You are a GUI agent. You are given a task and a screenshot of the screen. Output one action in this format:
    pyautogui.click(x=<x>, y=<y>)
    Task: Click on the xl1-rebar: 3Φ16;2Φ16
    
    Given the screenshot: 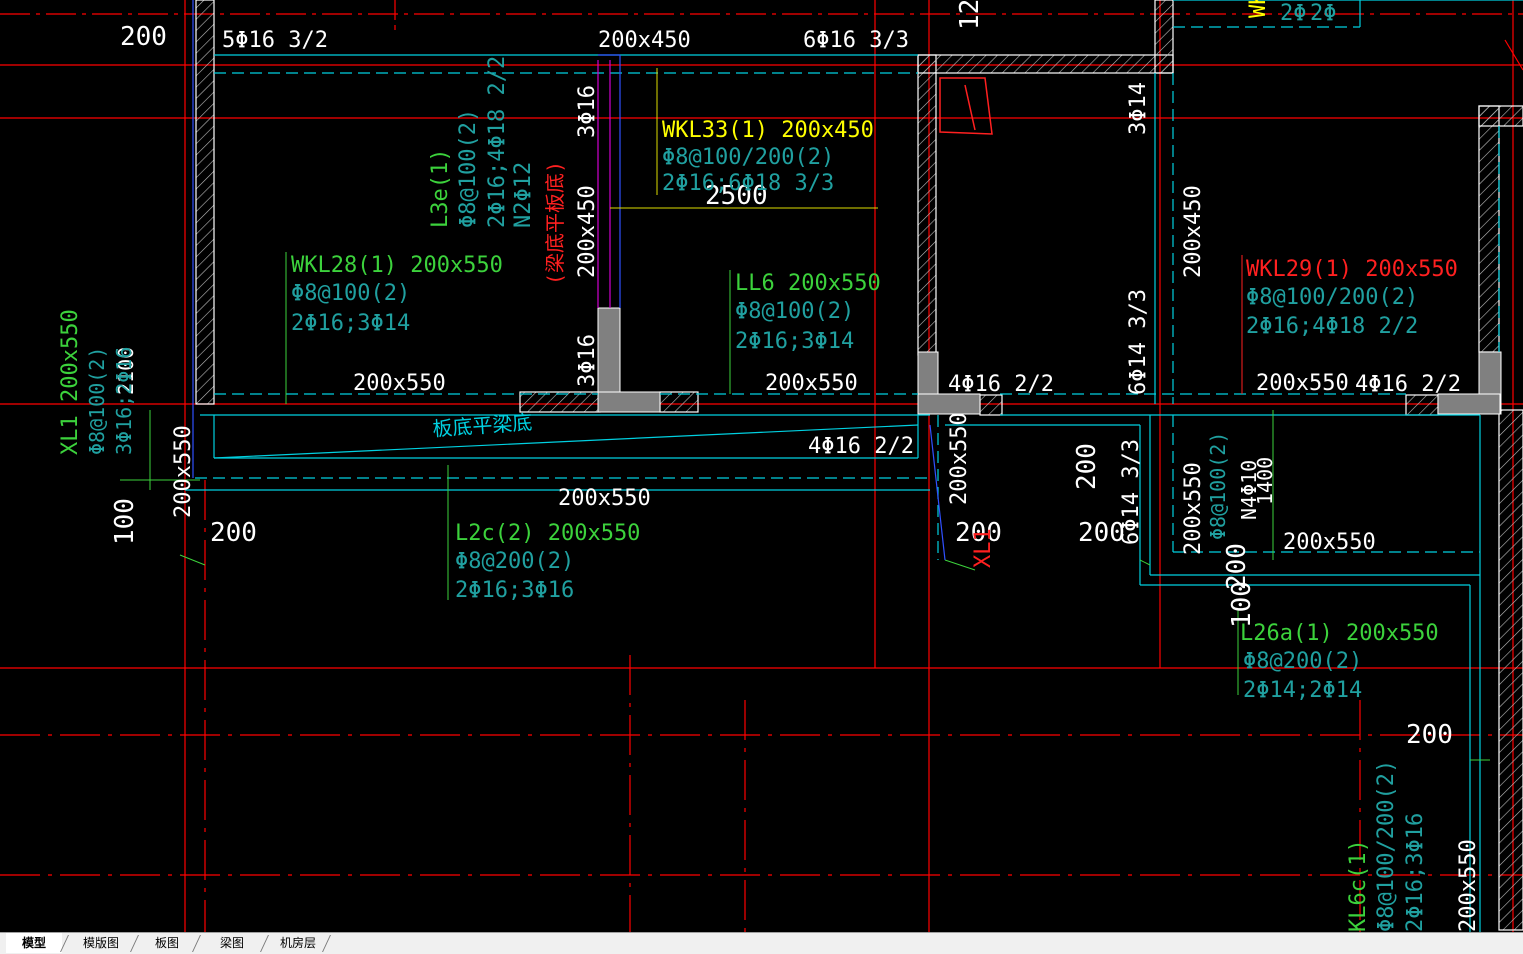 What is the action you would take?
    pyautogui.click(x=124, y=401)
    